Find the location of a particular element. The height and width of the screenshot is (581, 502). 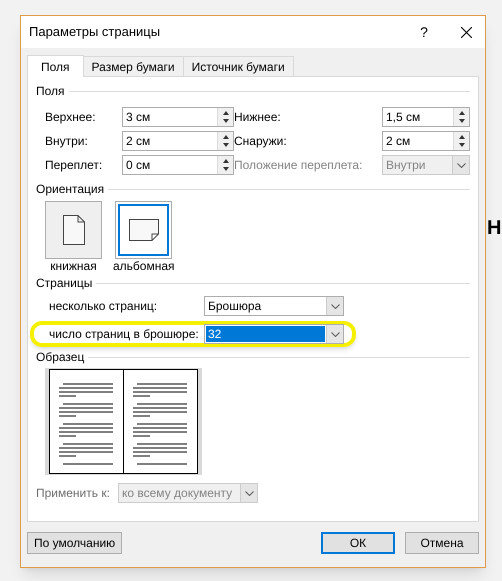

dropdown: 32 is located at coordinates (274, 334).